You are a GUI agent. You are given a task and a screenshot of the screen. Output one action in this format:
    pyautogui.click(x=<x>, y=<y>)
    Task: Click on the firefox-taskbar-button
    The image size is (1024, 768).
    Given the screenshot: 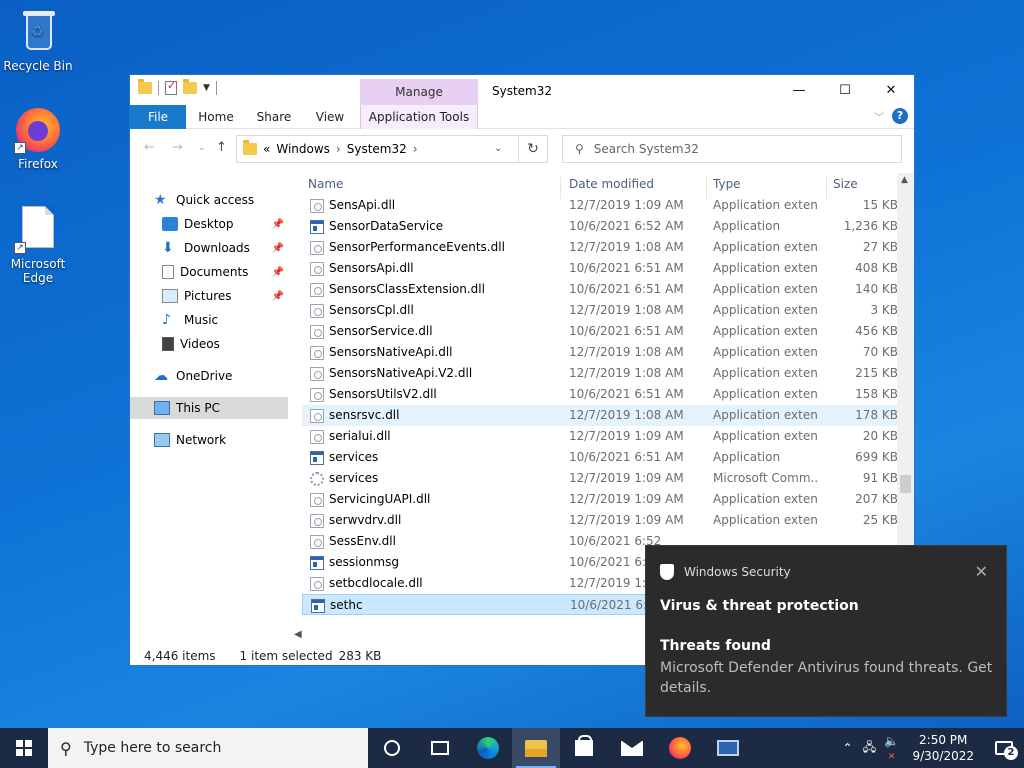 What is the action you would take?
    pyautogui.click(x=680, y=748)
    